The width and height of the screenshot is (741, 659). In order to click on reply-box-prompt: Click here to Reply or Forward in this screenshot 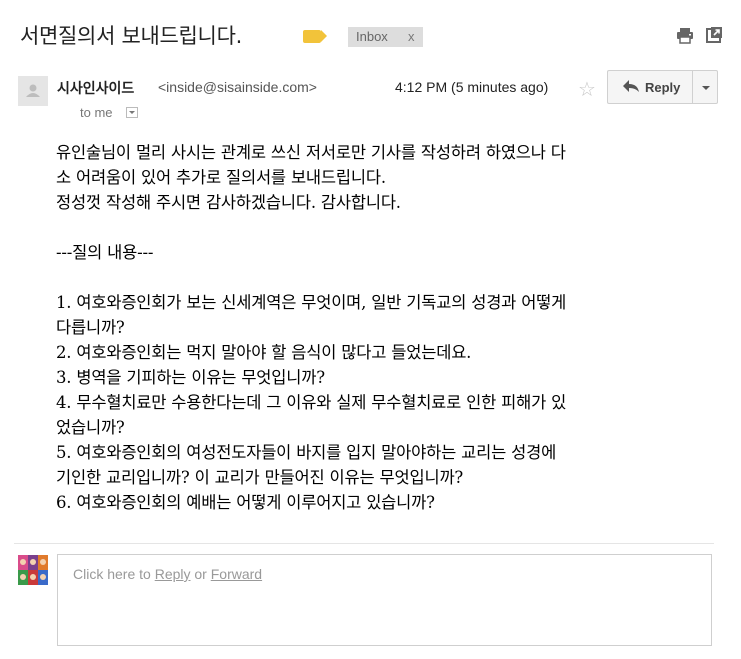, I will do `click(168, 574)`.